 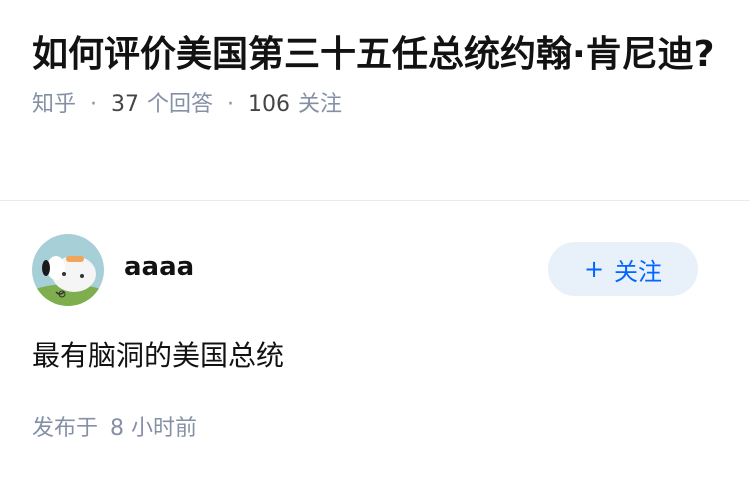 I want to click on follower-count-label: 关注, so click(x=320, y=104).